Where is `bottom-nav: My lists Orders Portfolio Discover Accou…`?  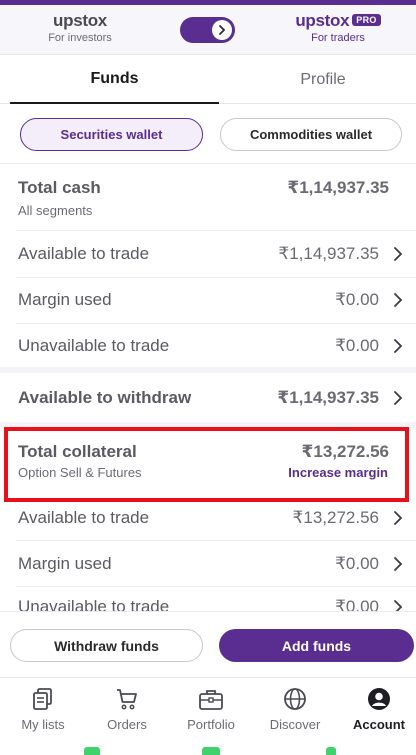 bottom-nav: My lists Orders Portfolio Discover Accou… is located at coordinates (208, 706).